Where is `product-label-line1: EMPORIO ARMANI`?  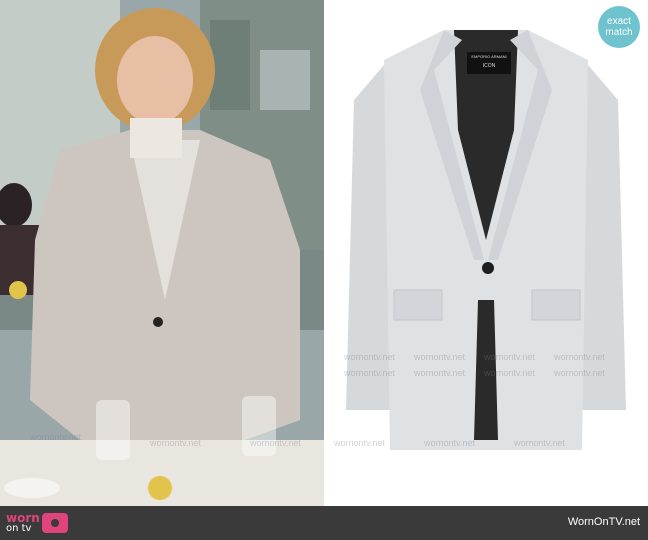 product-label-line1: EMPORIO ARMANI is located at coordinates (489, 56).